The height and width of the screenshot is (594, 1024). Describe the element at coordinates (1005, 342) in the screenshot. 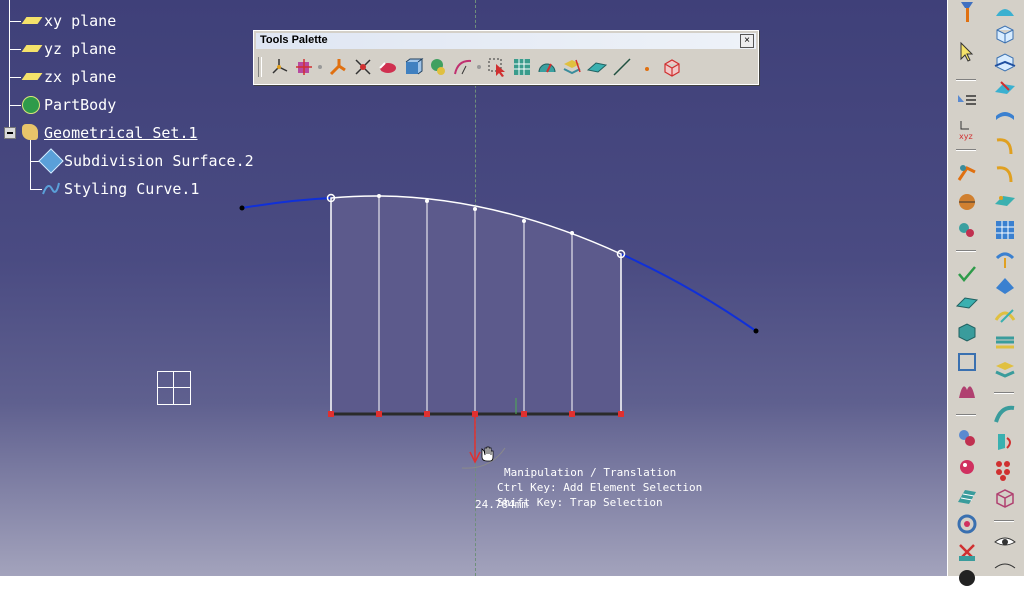

I see `match-surface-icon` at that location.